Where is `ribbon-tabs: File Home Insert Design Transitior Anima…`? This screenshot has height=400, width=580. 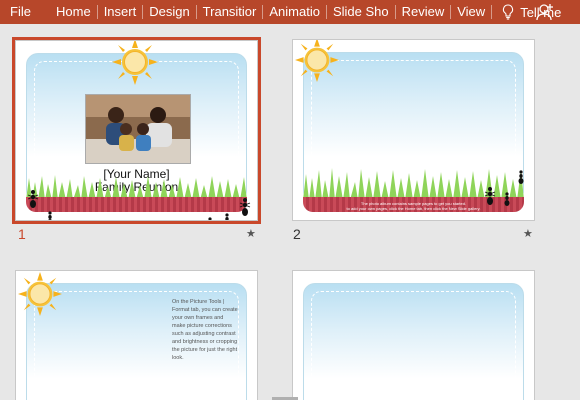
ribbon-tabs: File Home Insert Design Transitior Anima… is located at coordinates (290, 12).